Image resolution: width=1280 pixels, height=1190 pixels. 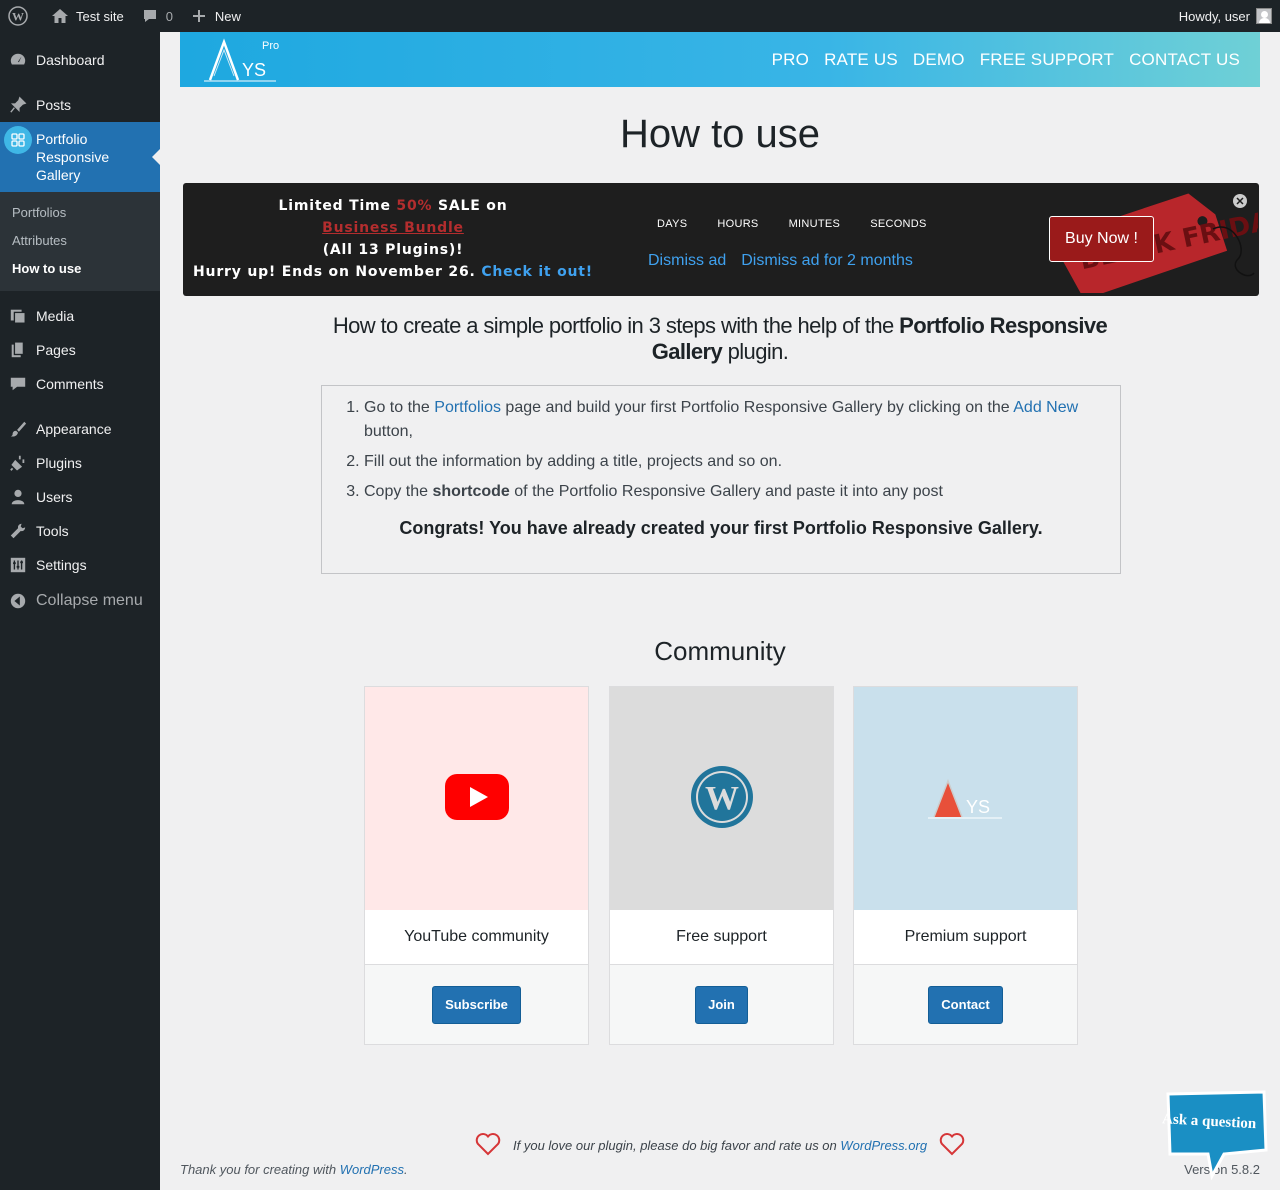 What do you see at coordinates (80, 429) in the screenshot?
I see `sidebar-item-appearance: Appearance` at bounding box center [80, 429].